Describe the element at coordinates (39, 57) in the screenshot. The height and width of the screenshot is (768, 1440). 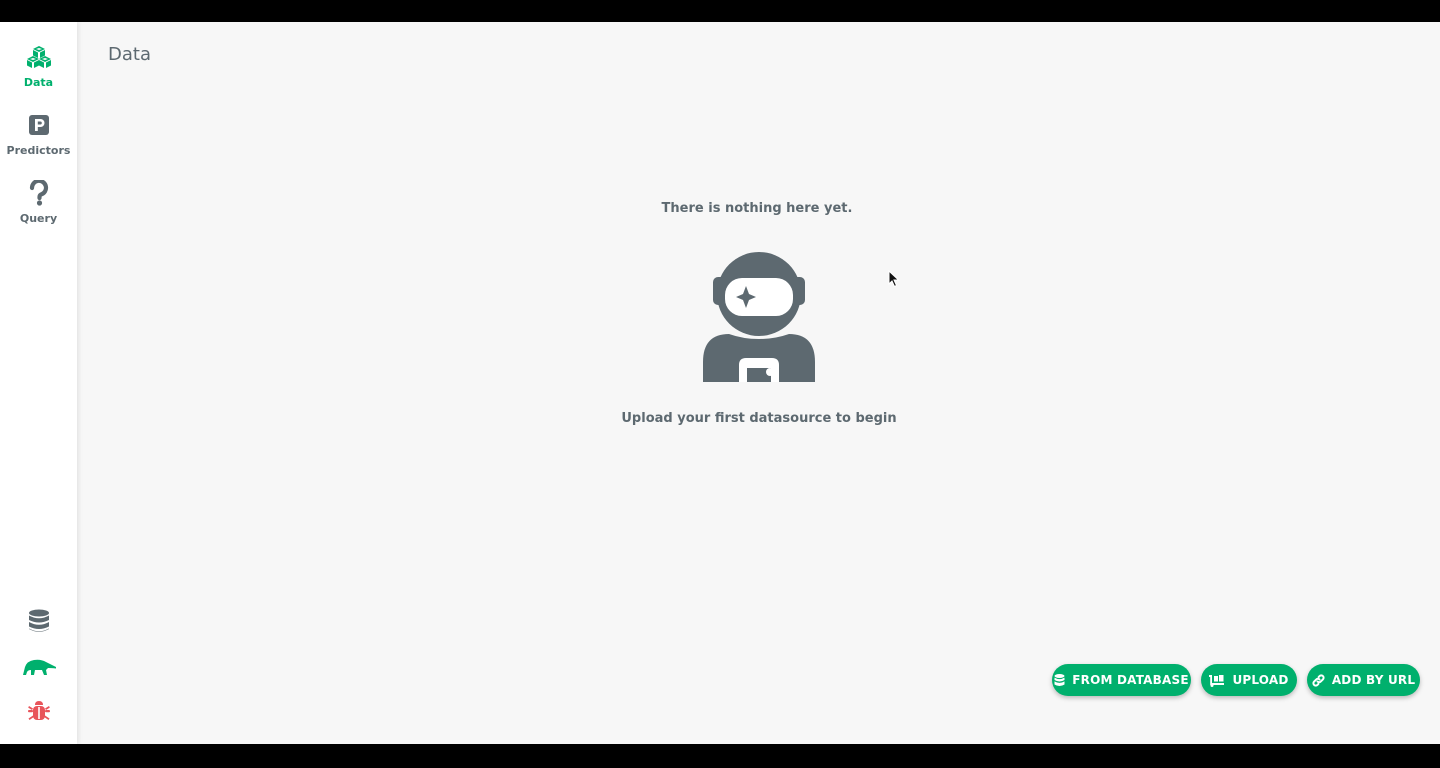
I see `cubes-icon` at that location.